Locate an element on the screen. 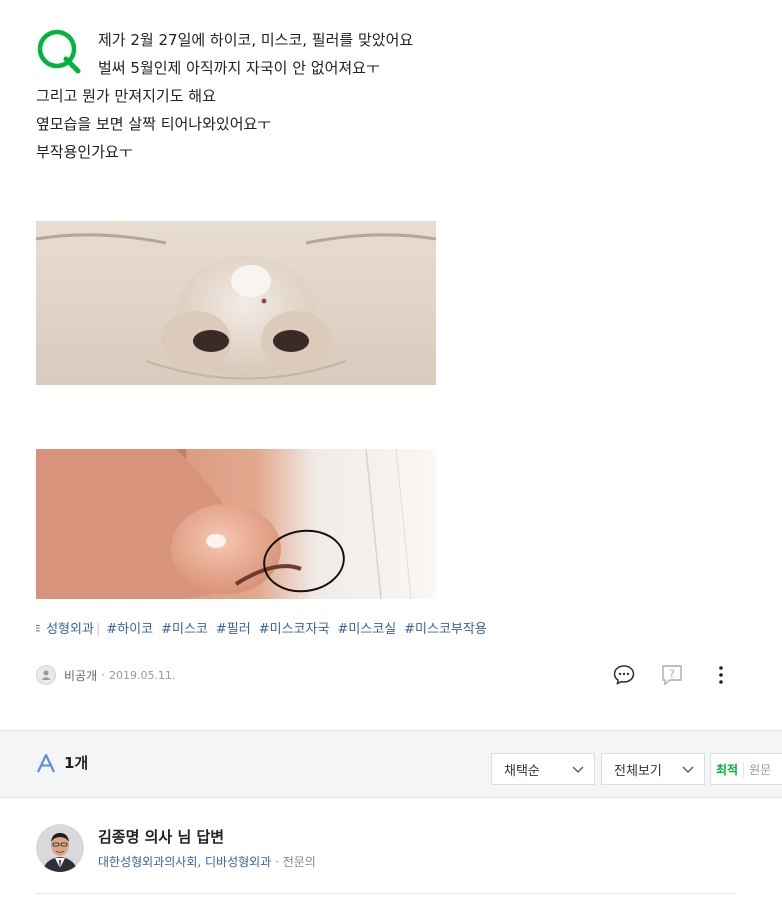  tag-misco-mark: #미스코자국 is located at coordinates (294, 629).